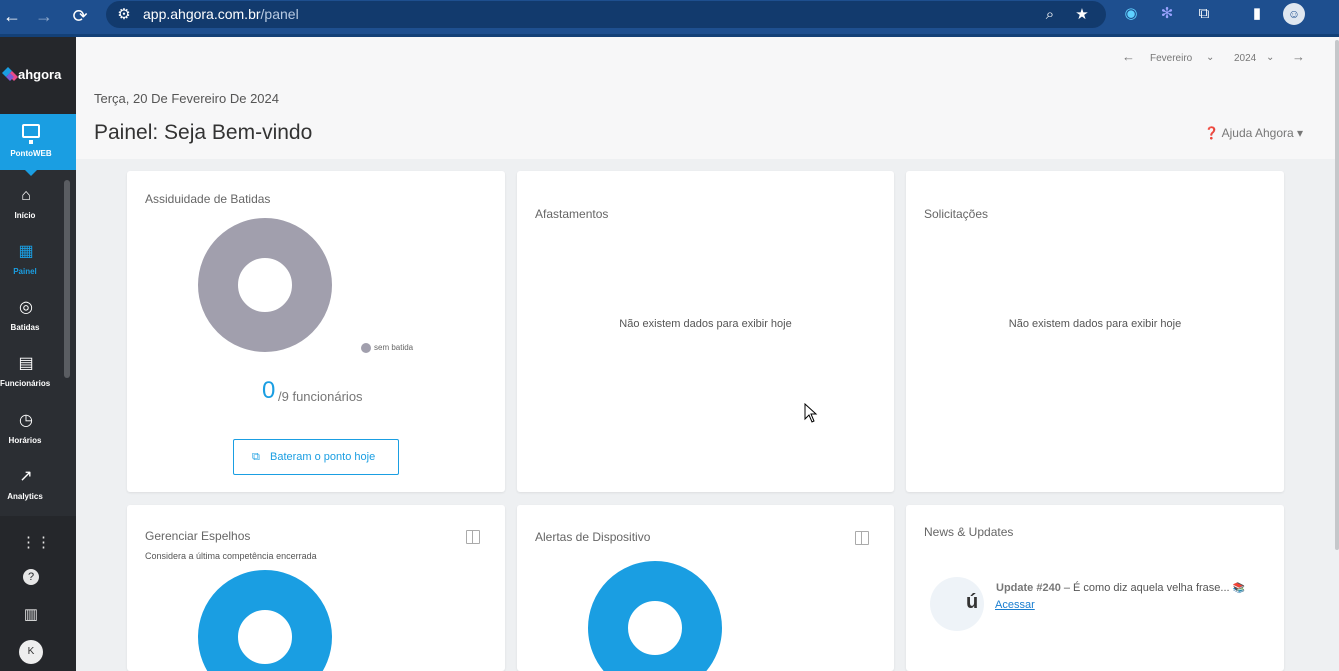 This screenshot has width=1339, height=671. I want to click on device-alerts-donut, so click(655, 616).